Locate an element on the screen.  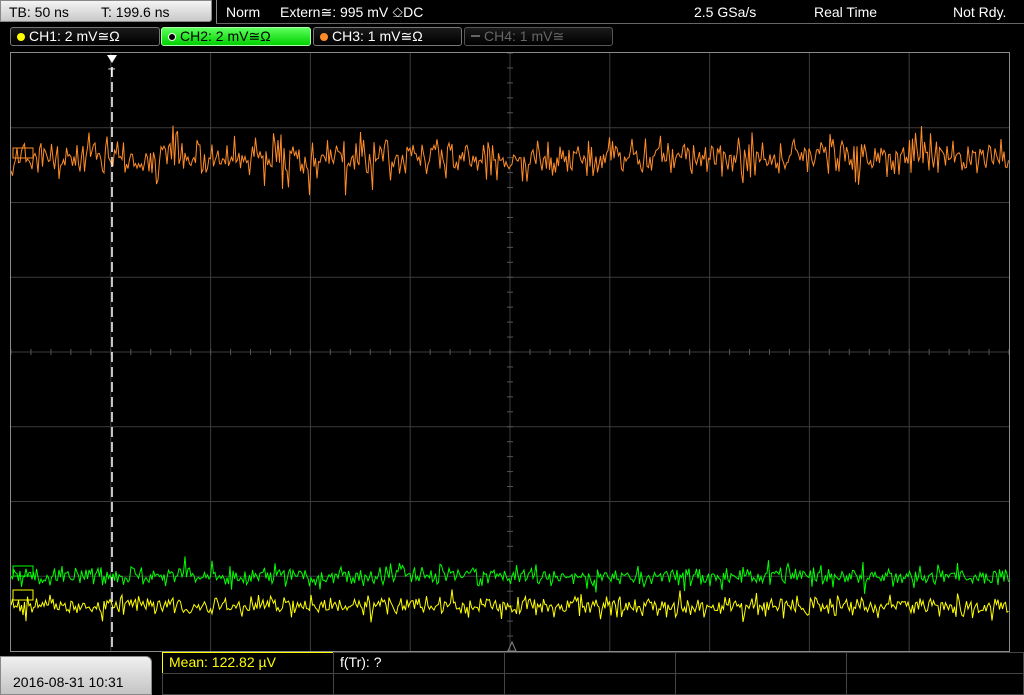
tab-ch4: CH4: 1 mV≅ is located at coordinates (538, 36).